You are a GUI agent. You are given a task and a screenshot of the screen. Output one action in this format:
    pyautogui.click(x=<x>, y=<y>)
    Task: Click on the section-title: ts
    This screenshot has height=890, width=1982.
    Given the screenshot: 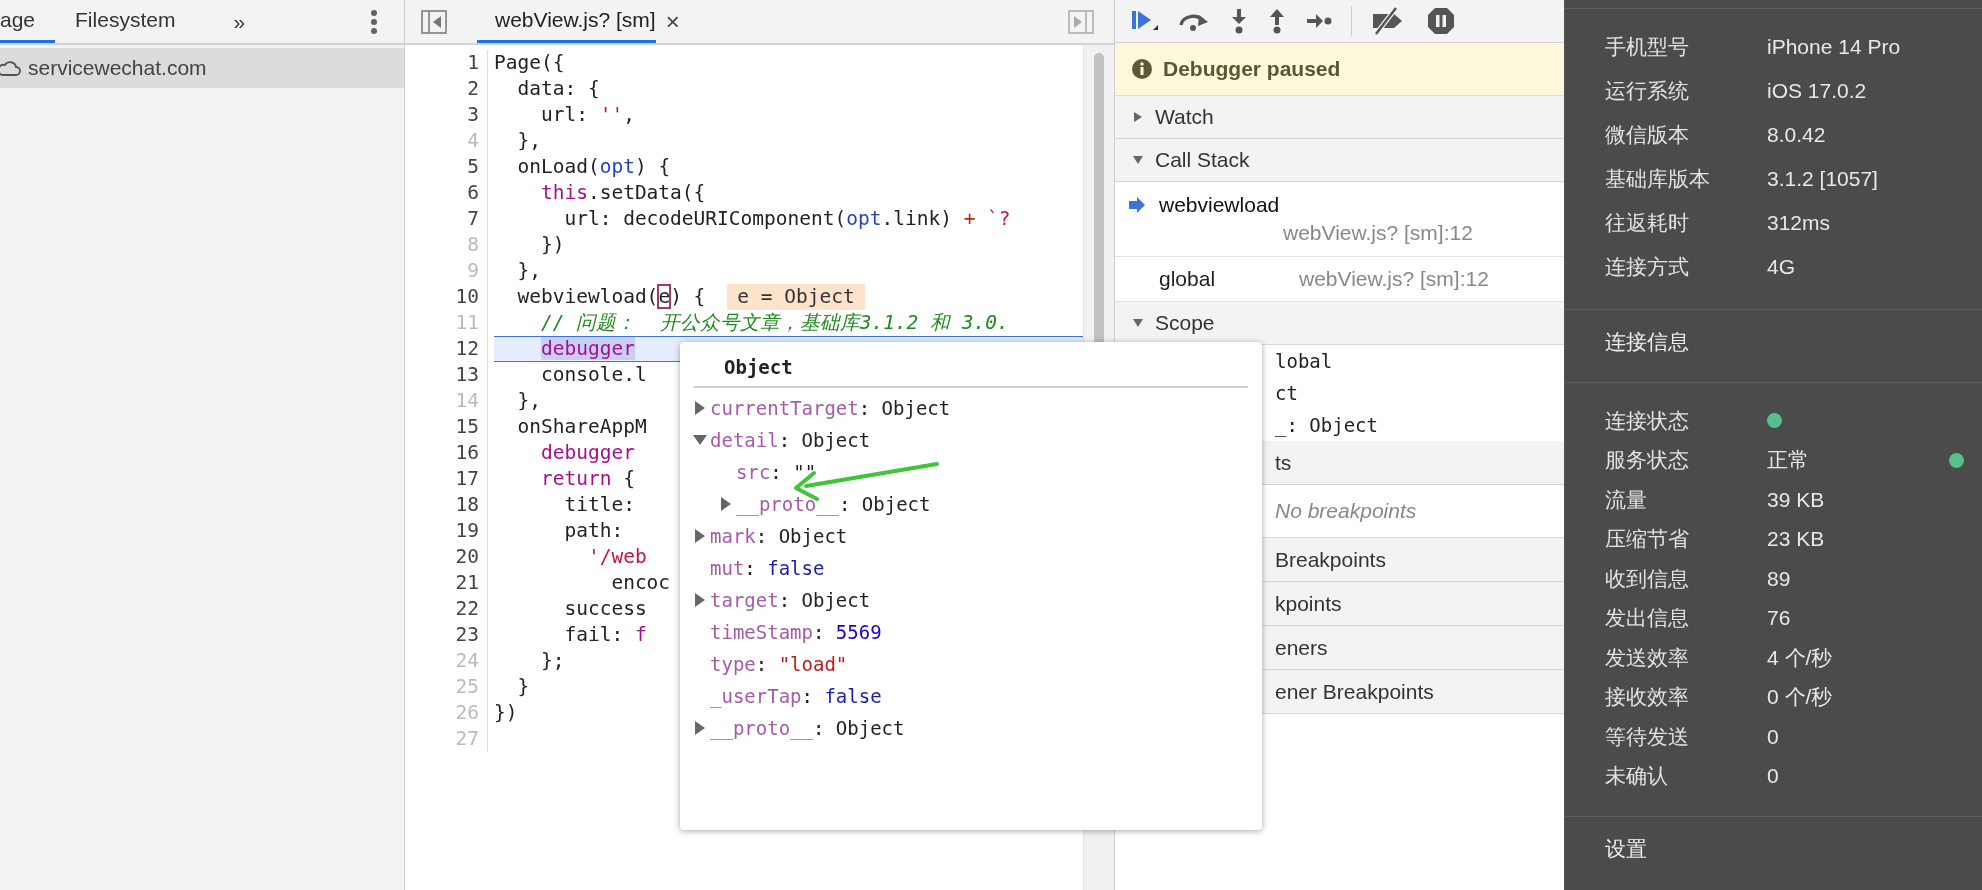 What is the action you would take?
    pyautogui.click(x=1283, y=462)
    